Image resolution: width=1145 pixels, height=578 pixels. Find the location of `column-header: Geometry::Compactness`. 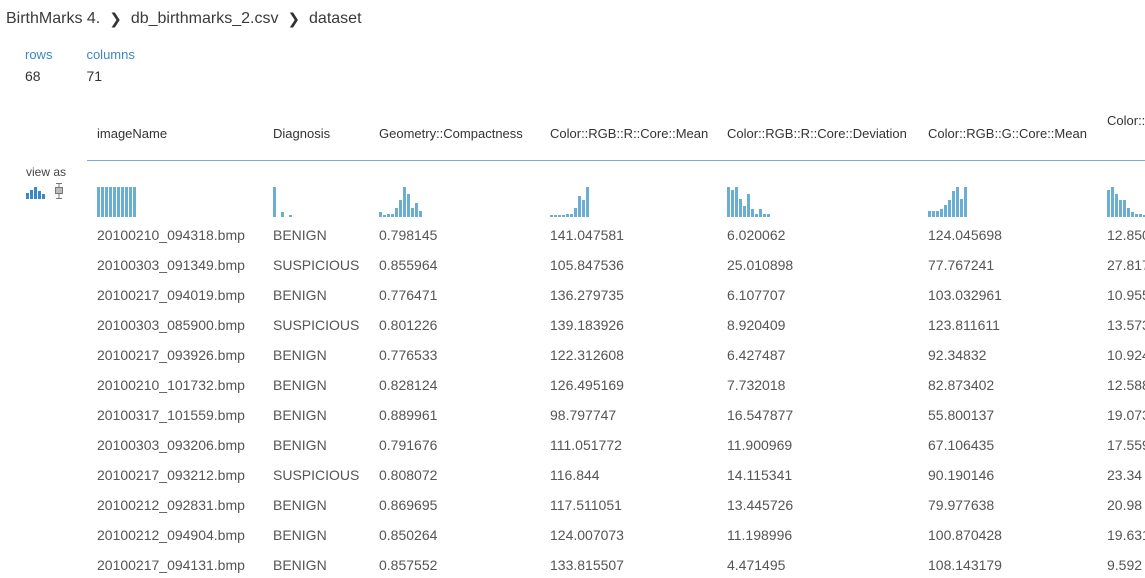

column-header: Geometry::Compactness is located at coordinates (454, 133).